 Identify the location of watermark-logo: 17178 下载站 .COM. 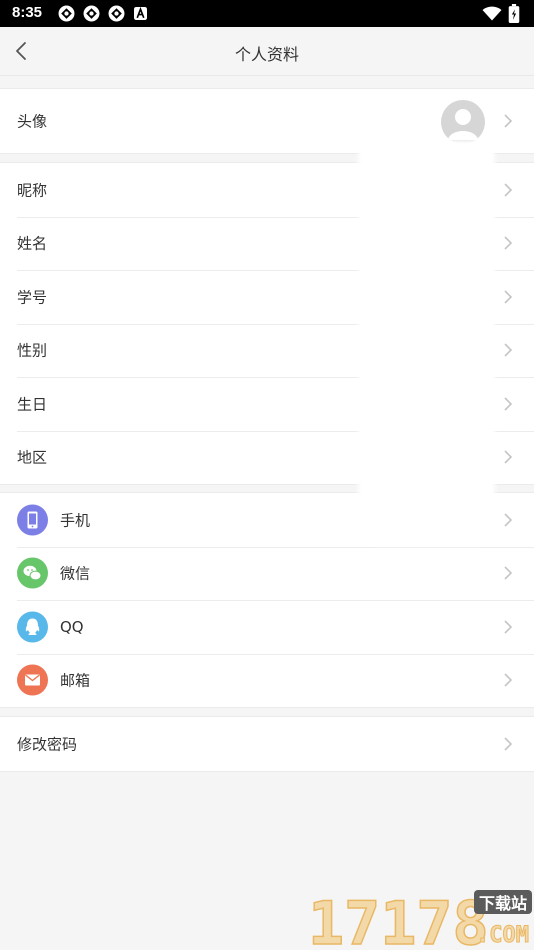
(420, 919).